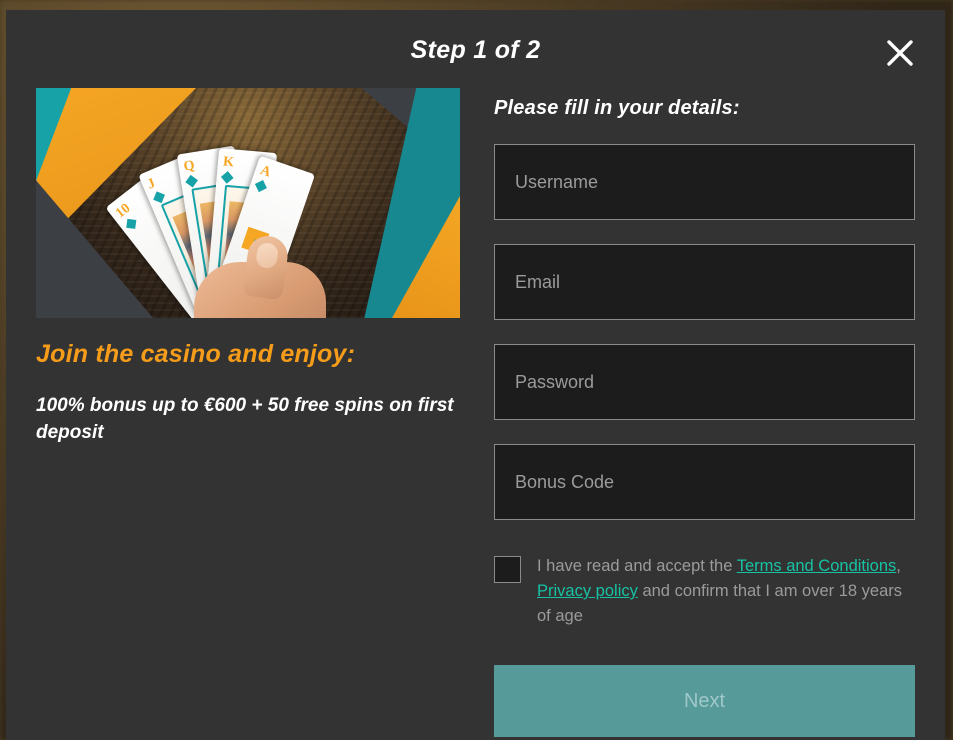 The height and width of the screenshot is (740, 953). I want to click on terms-middle: ,, so click(898, 566).